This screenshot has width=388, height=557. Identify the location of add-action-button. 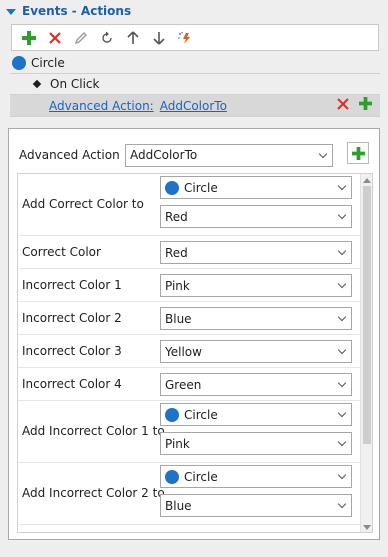
(29, 38).